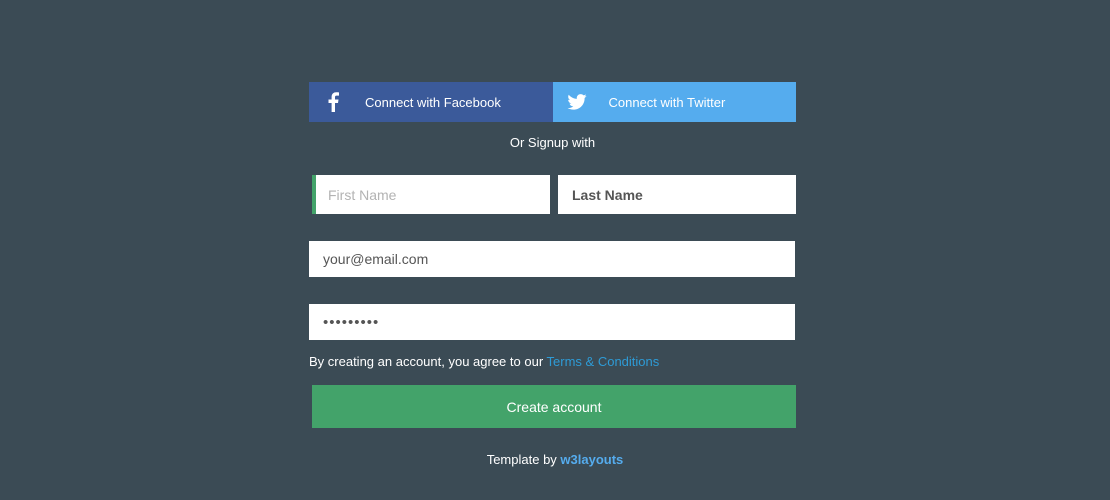  I want to click on footer: Template by w3layouts, so click(555, 460).